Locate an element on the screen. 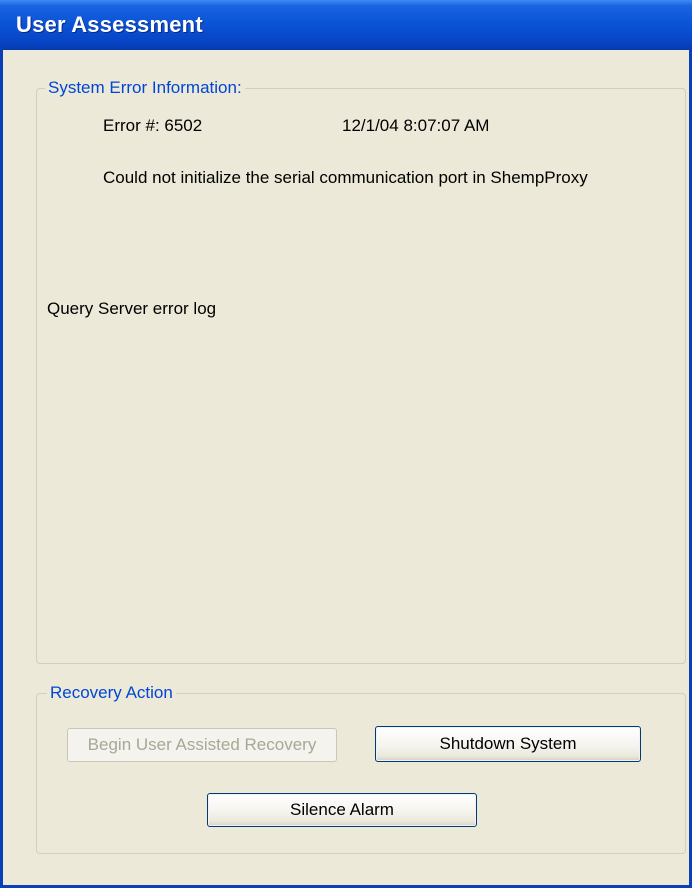  recovery-action-legend: Recovery Action is located at coordinates (111, 693).